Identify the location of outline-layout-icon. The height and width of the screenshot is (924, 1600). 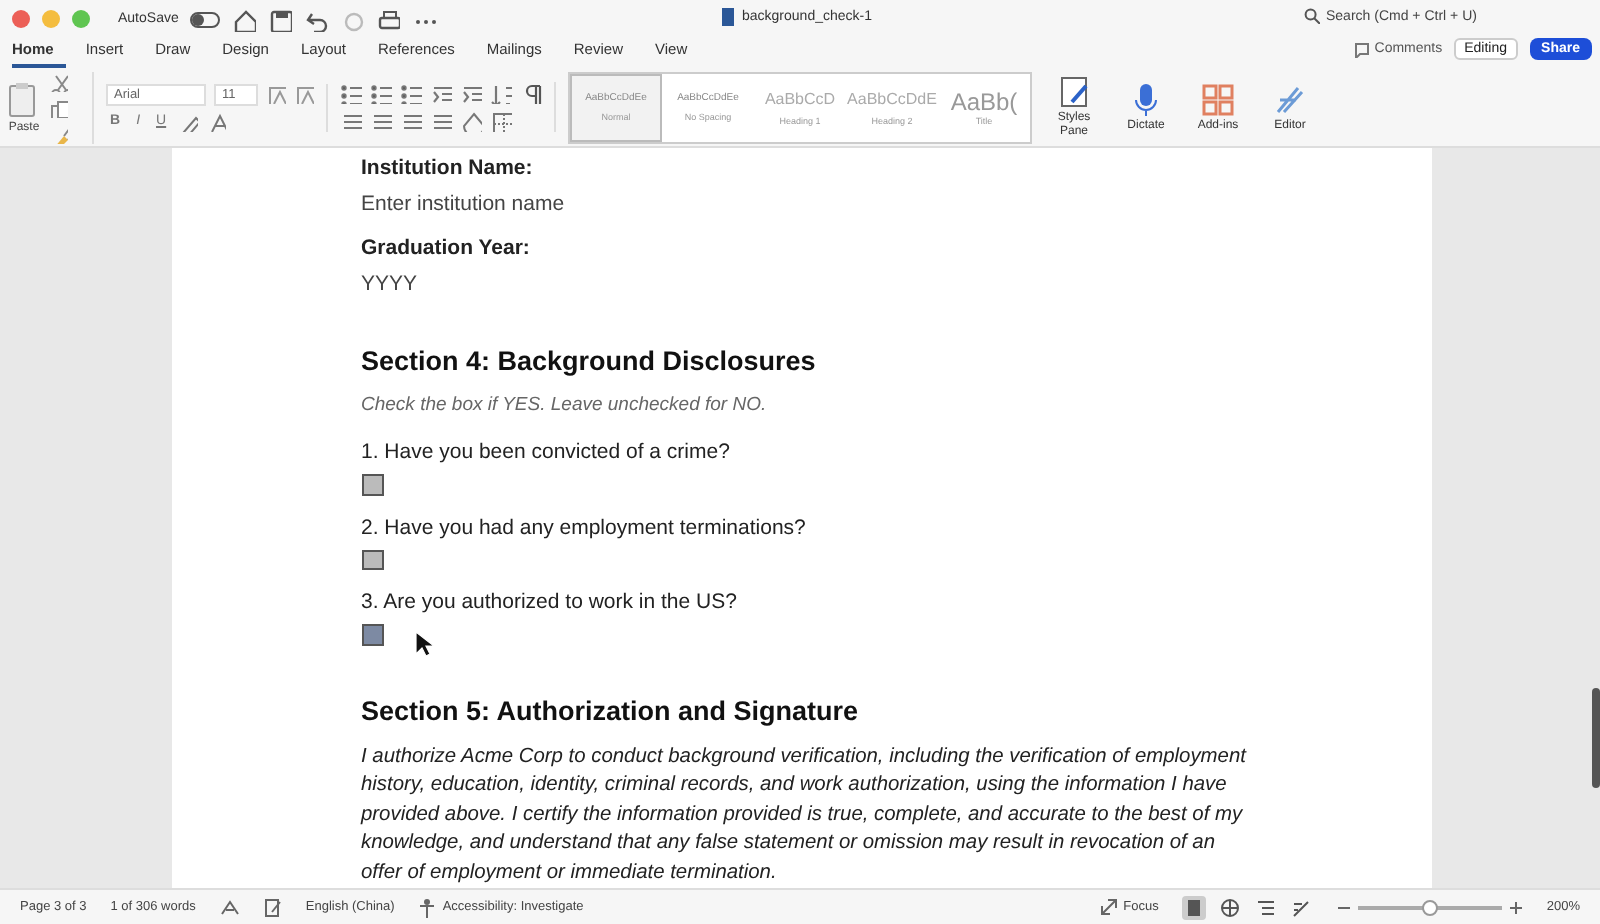
(1266, 907).